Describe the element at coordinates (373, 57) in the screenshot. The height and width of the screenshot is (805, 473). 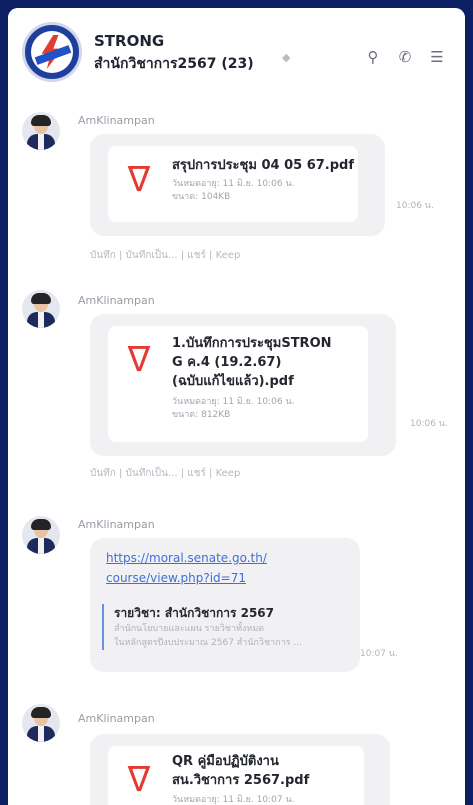
I see `search-icon: ⚲` at that location.